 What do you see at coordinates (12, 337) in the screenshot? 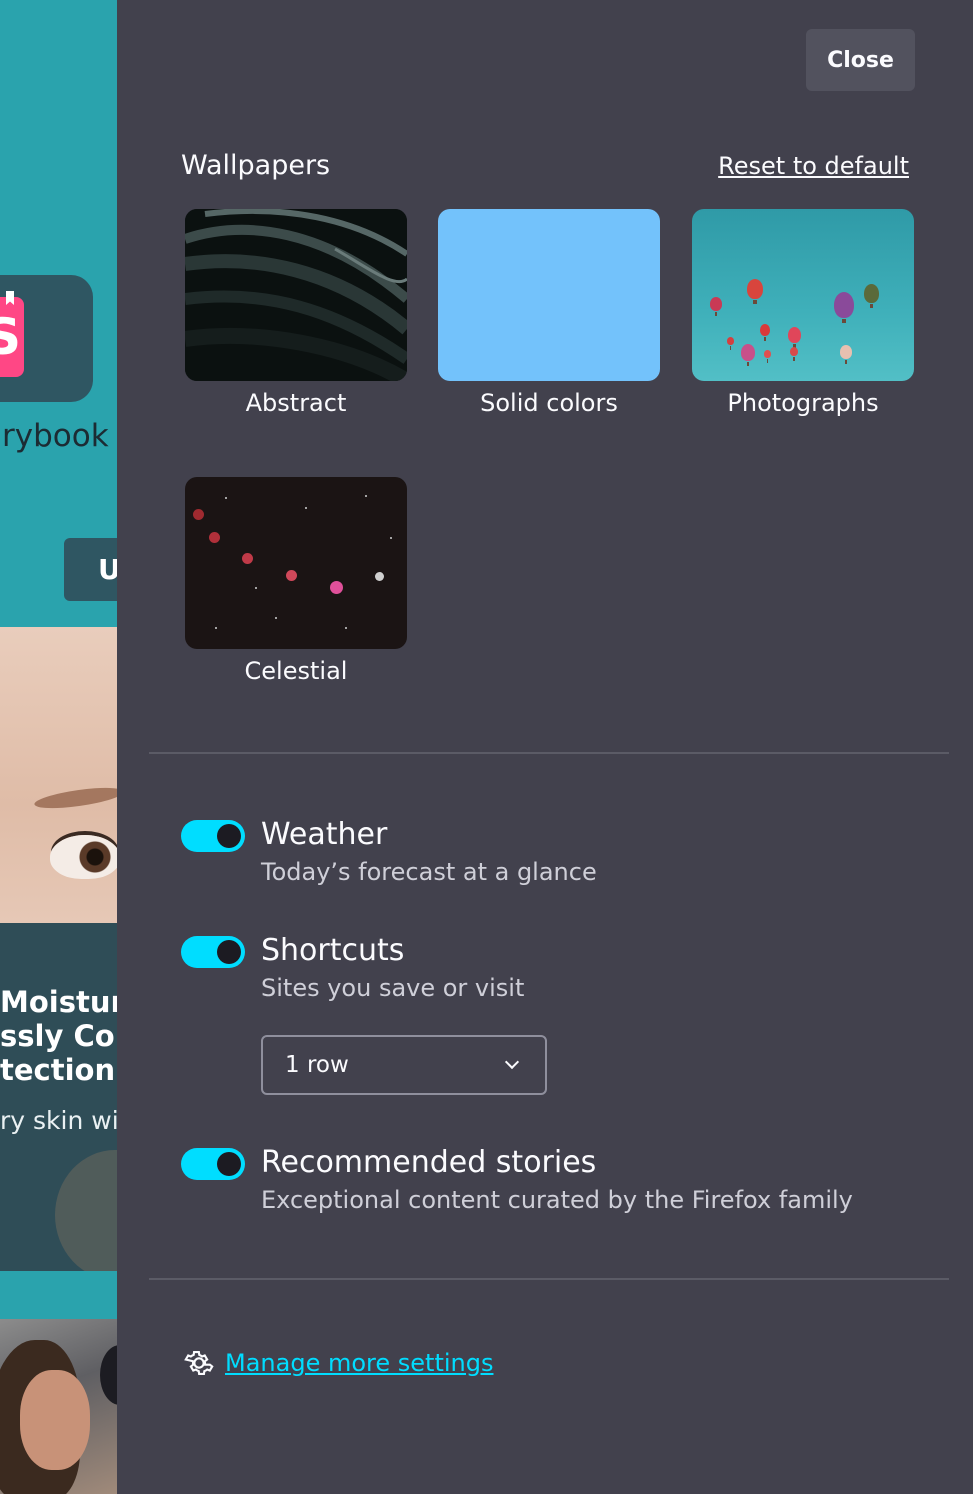
I see `storybook-logo: S` at bounding box center [12, 337].